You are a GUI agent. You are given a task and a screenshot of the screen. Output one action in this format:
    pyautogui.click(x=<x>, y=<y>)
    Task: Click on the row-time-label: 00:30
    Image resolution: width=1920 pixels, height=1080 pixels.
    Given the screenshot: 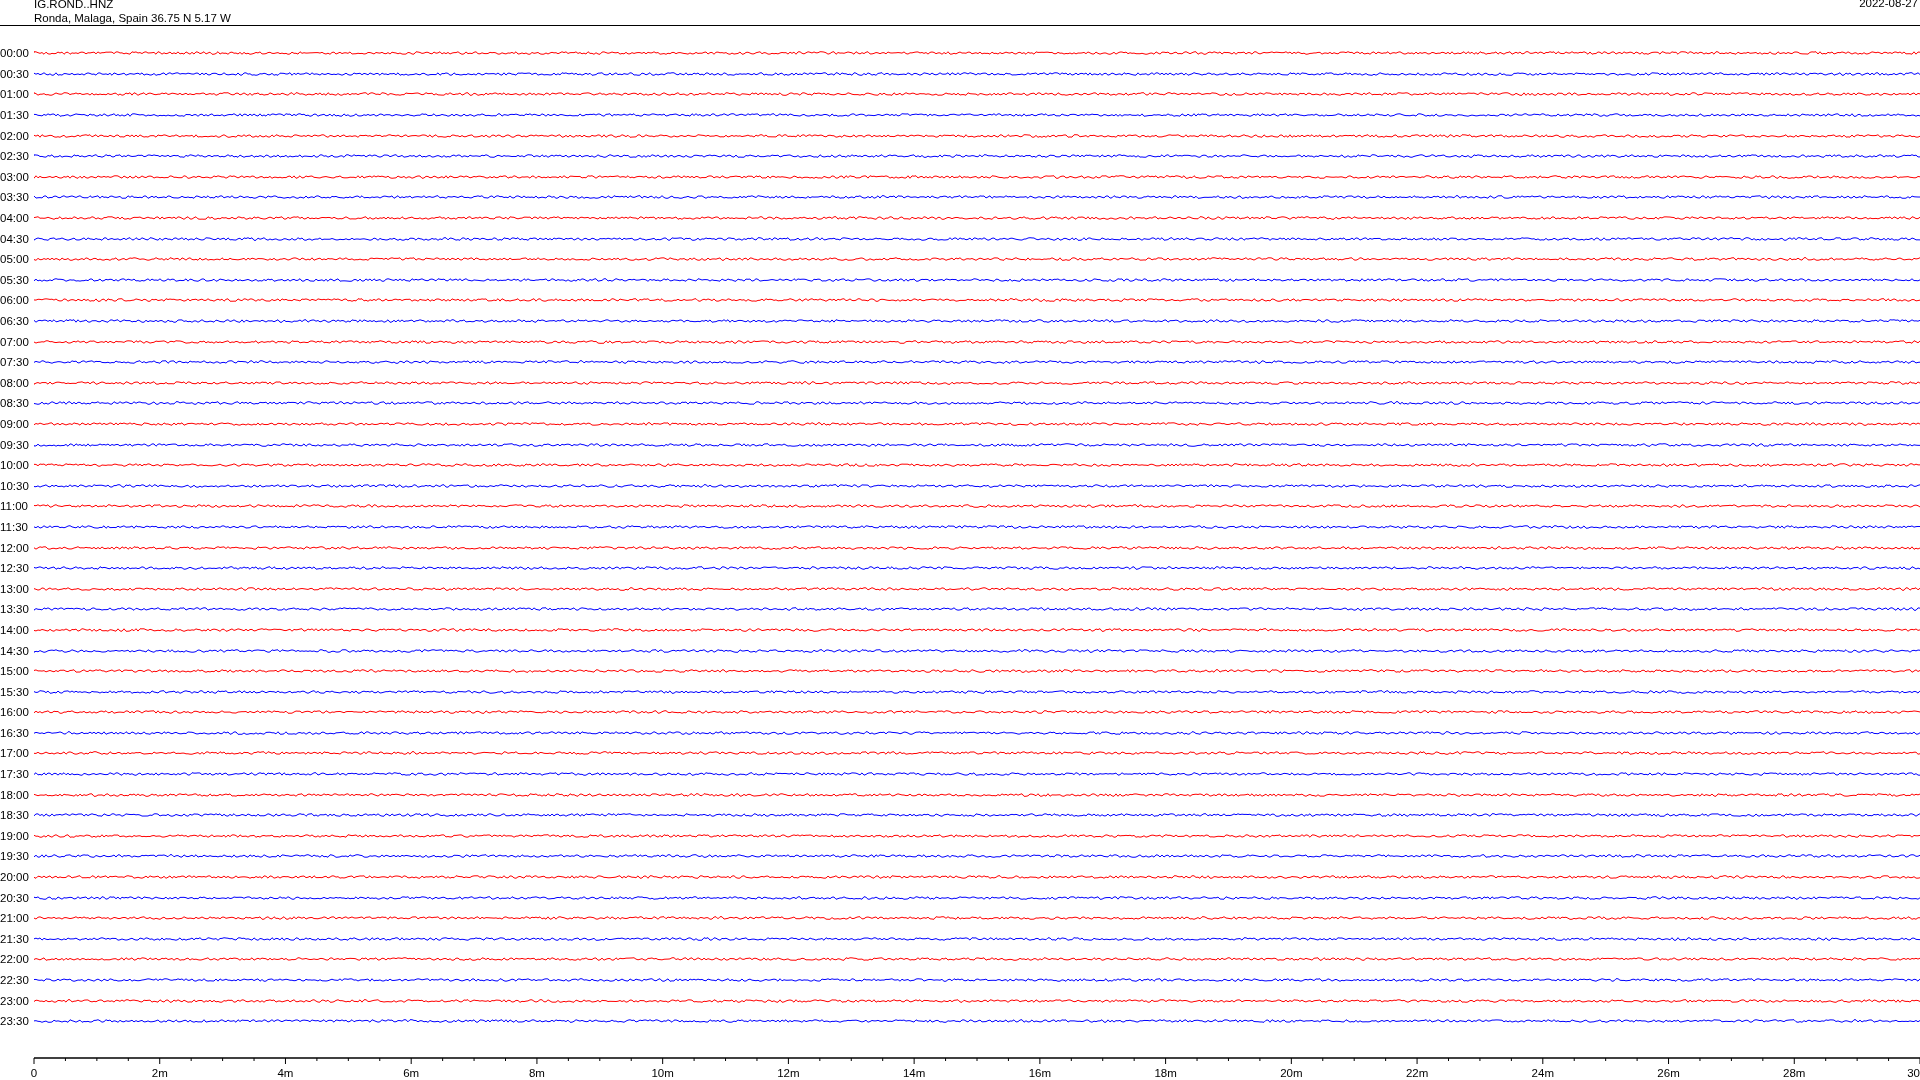 What is the action you would take?
    pyautogui.click(x=15, y=73)
    